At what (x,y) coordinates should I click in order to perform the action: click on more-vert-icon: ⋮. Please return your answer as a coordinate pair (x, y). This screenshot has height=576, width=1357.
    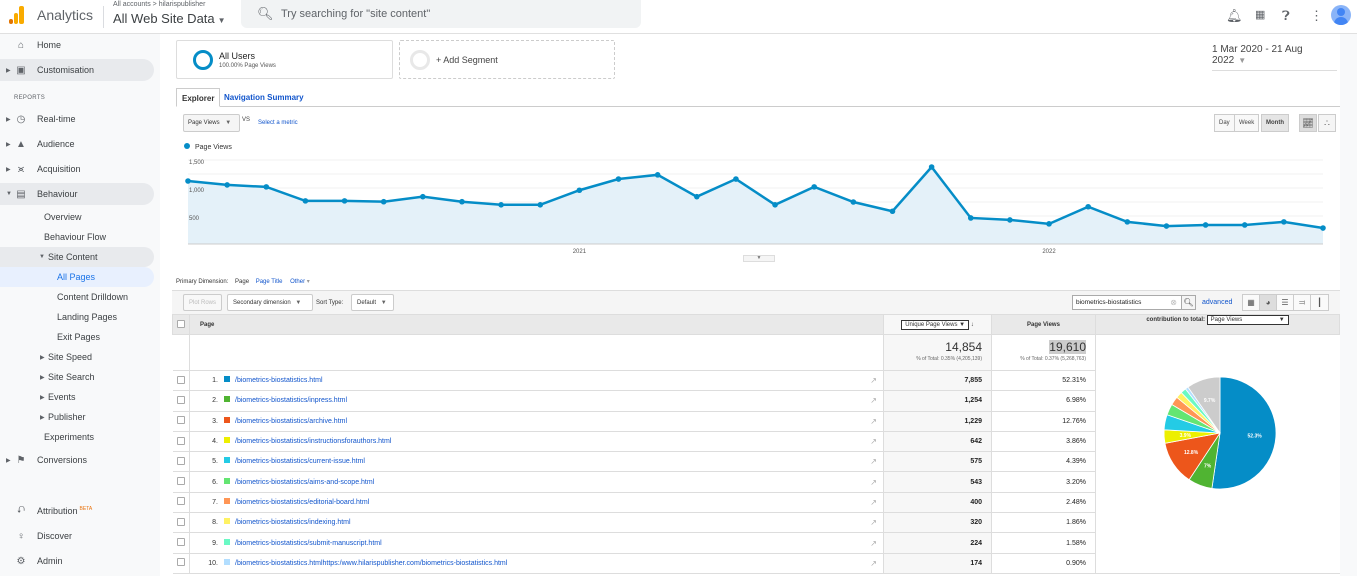
    Looking at the image, I should click on (1316, 16).